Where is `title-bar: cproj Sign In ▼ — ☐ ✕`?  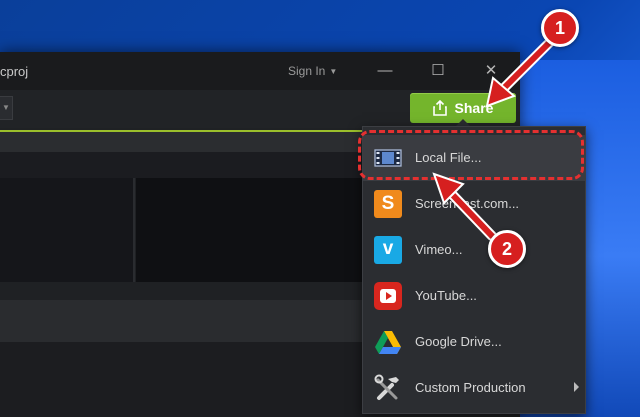
title-bar: cproj Sign In ▼ — ☐ ✕ is located at coordinates (260, 71).